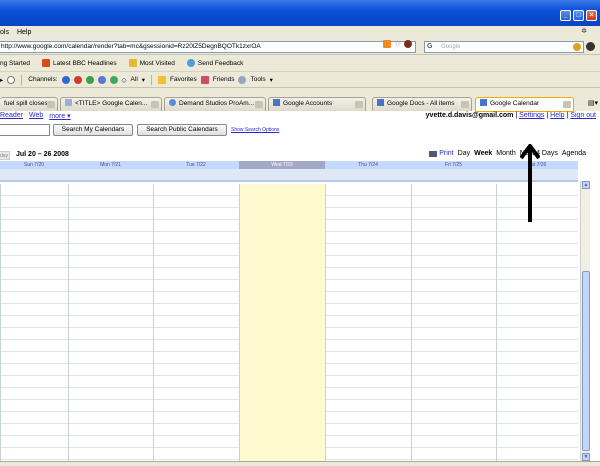  Describe the element at coordinates (583, 115) in the screenshot. I see `sign-out-link: Sign out` at that location.